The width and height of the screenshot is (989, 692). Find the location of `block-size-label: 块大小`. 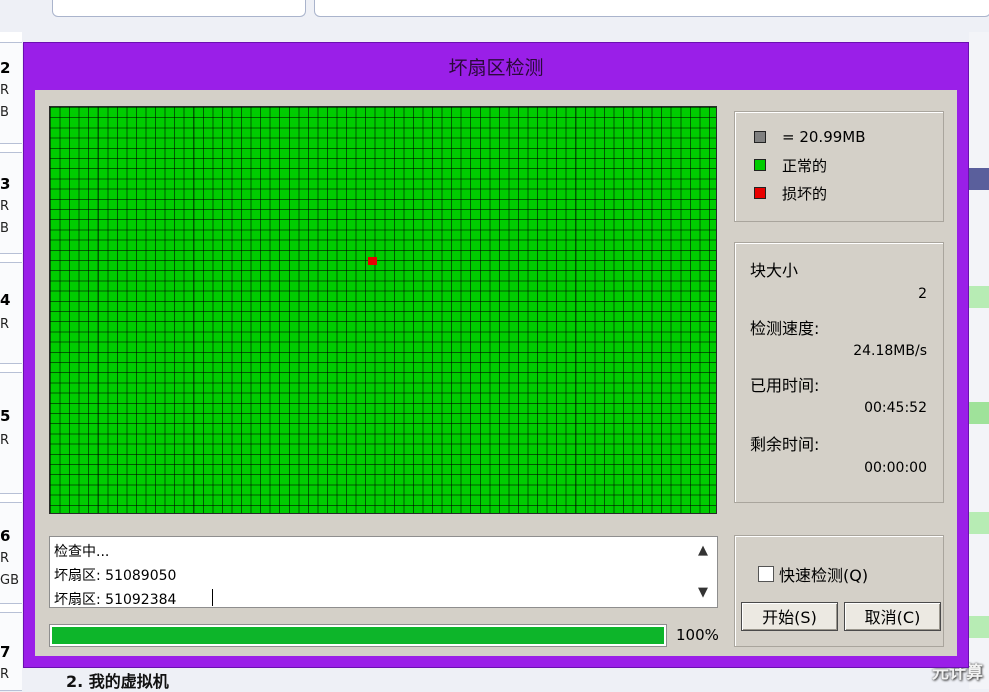

block-size-label: 块大小 is located at coordinates (774, 270).